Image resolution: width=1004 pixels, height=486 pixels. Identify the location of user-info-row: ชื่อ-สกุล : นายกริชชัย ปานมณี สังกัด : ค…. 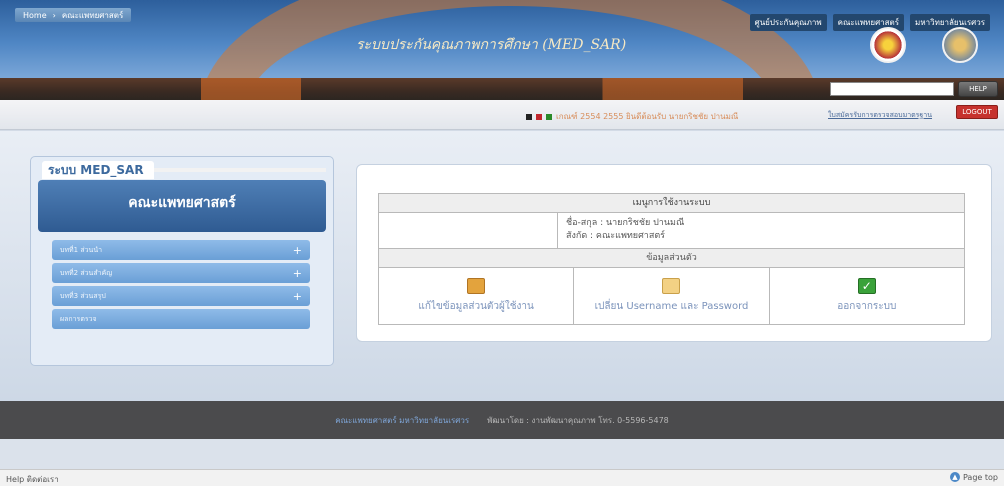
(671, 231).